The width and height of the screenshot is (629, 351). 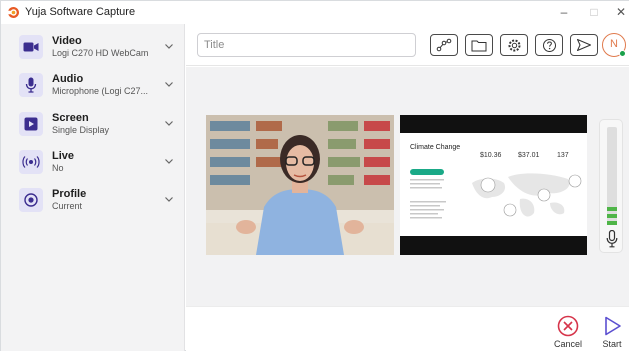 I want to click on window-title: Yuja Software Capture, so click(x=80, y=12).